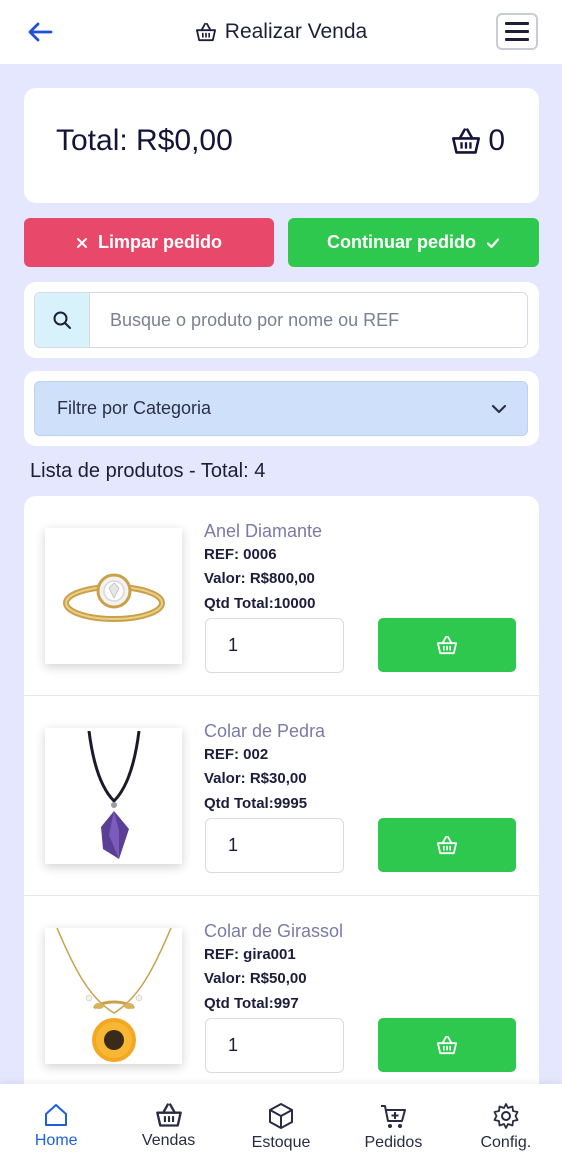 Image resolution: width=562 pixels, height=1167 pixels. I want to click on product-stock: Qtd Total:9995, so click(256, 803).